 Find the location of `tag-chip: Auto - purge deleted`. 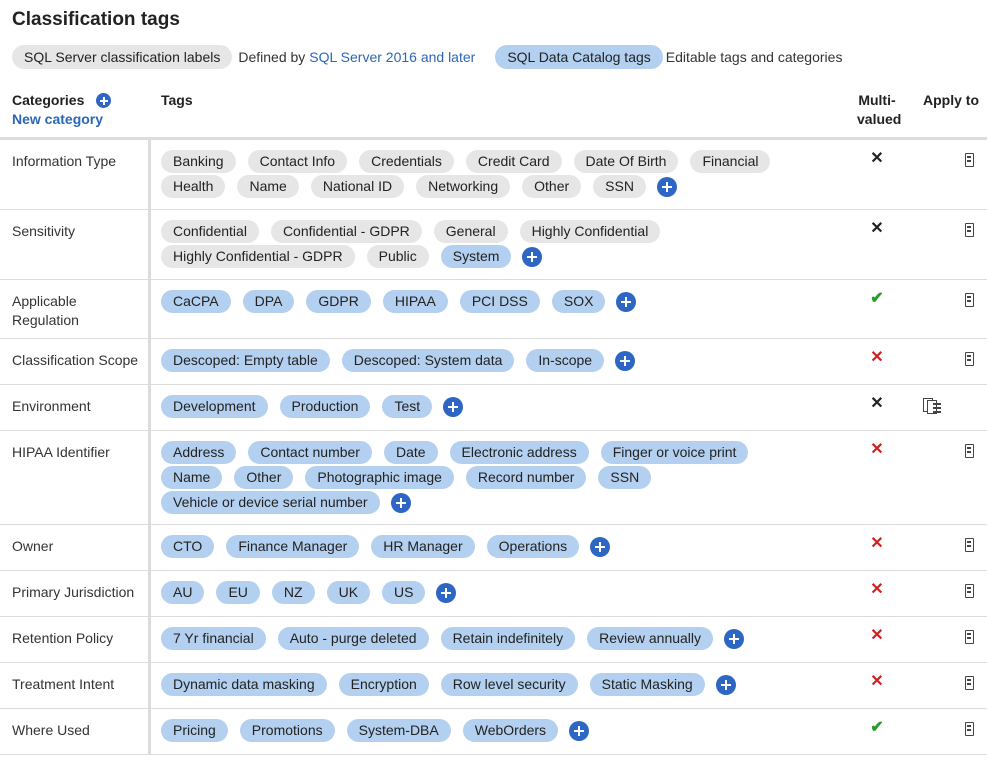

tag-chip: Auto - purge deleted is located at coordinates (353, 638).